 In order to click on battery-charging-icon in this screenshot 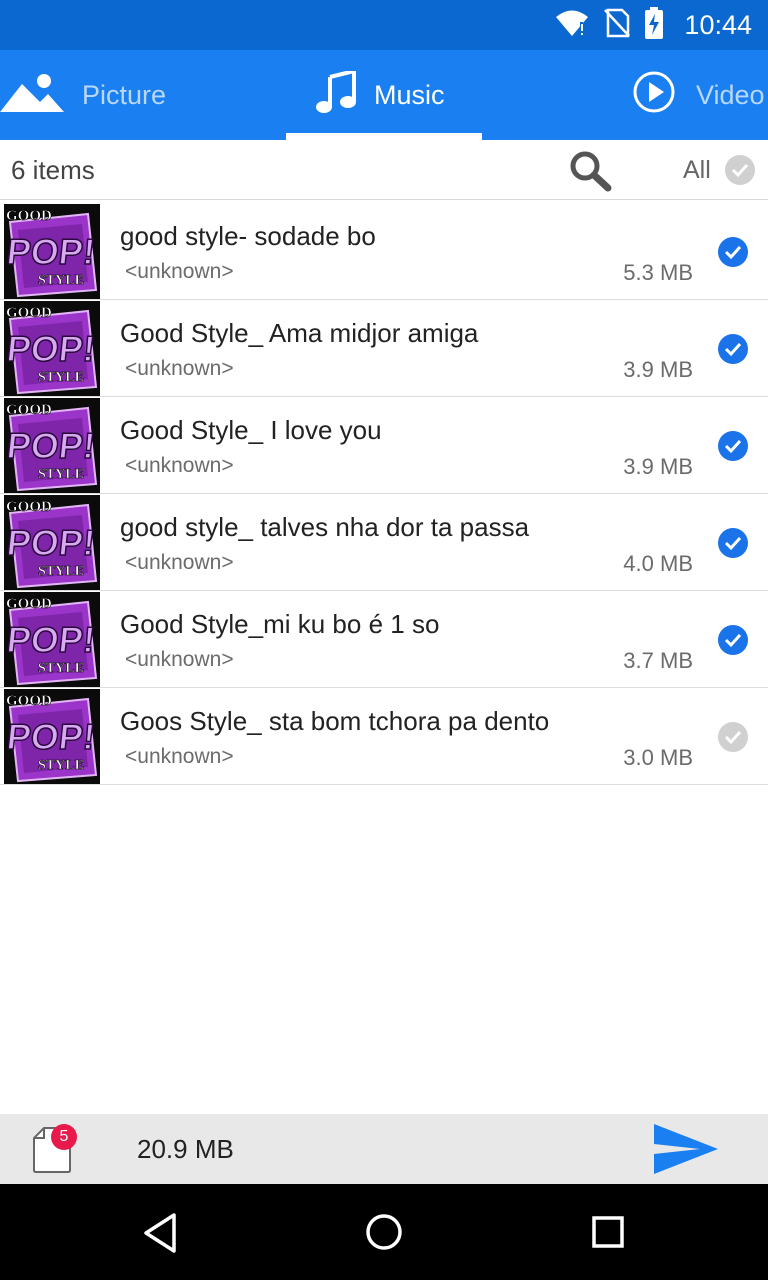, I will do `click(654, 25)`.